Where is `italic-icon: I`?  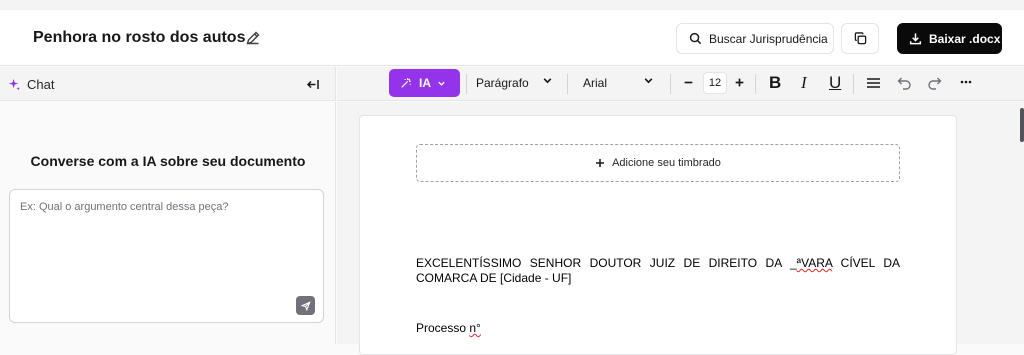
italic-icon: I is located at coordinates (804, 83).